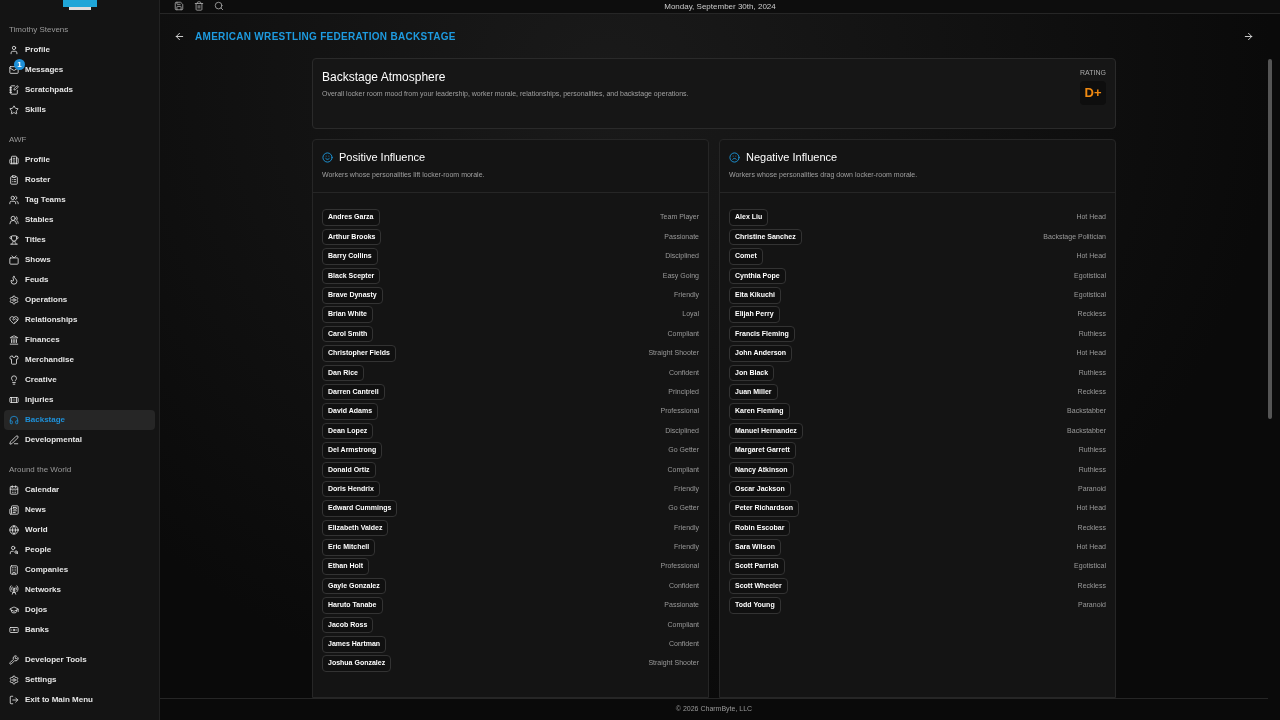  What do you see at coordinates (79, 550) in the screenshot?
I see `sidebar-item: People` at bounding box center [79, 550].